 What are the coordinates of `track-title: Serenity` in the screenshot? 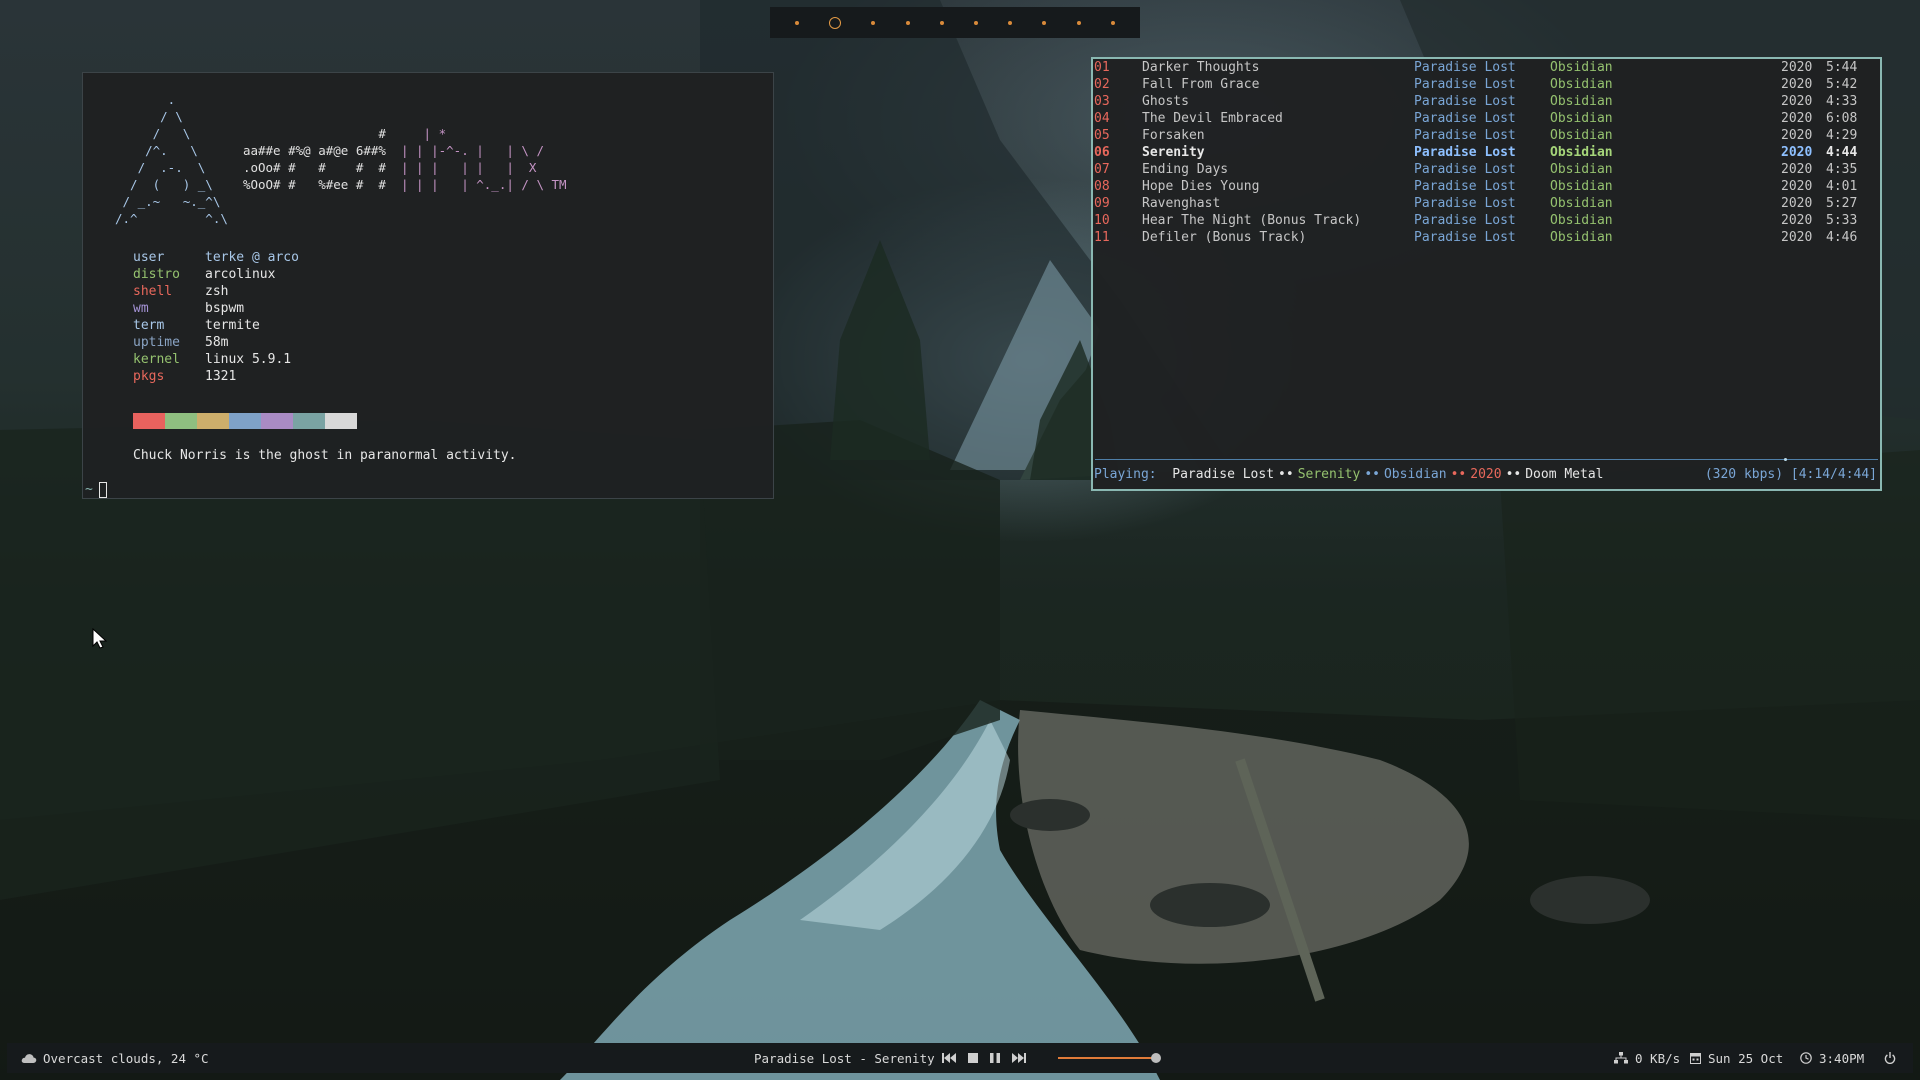 It's located at (1173, 152).